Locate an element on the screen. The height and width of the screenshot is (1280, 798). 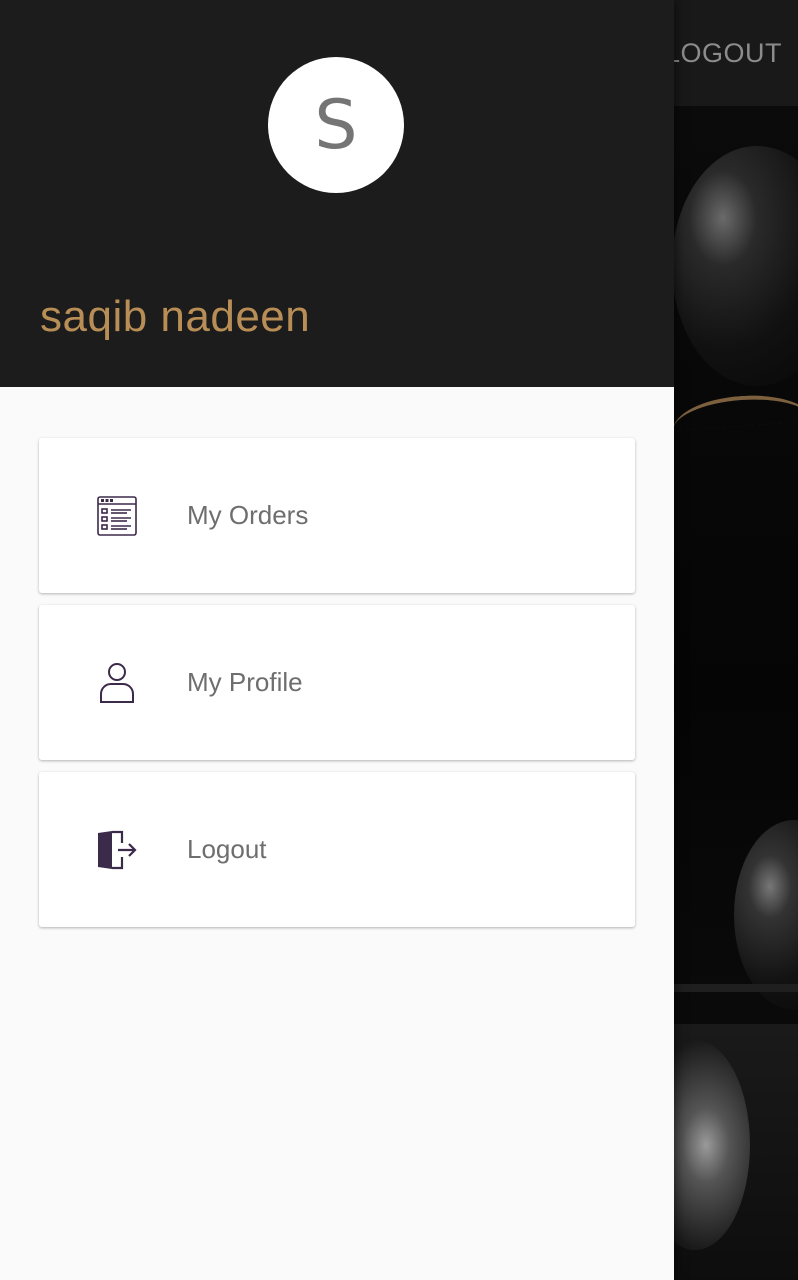
menu-item-logout: Logout is located at coordinates (337, 849).